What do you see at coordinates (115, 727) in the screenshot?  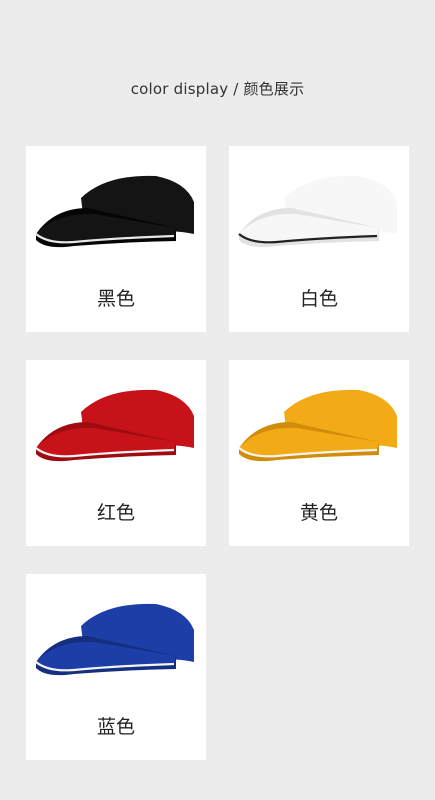 I see `color-label-blue: 蓝色` at bounding box center [115, 727].